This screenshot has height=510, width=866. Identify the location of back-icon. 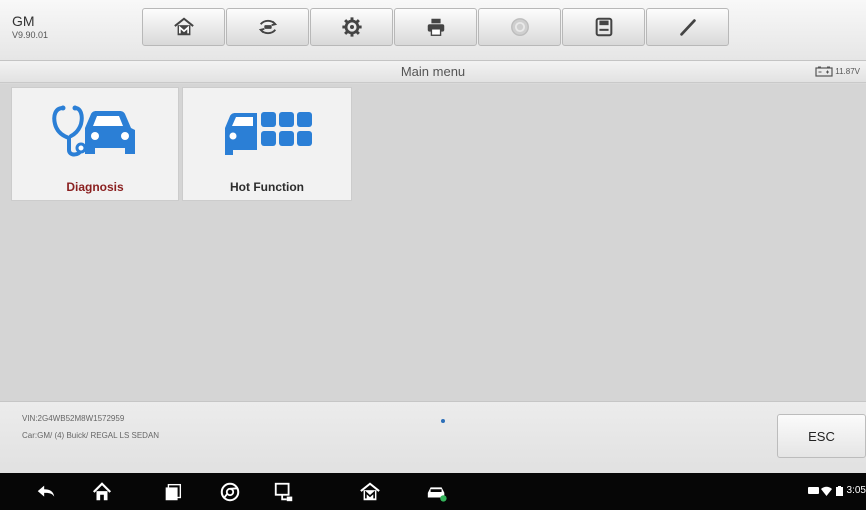
(46, 491).